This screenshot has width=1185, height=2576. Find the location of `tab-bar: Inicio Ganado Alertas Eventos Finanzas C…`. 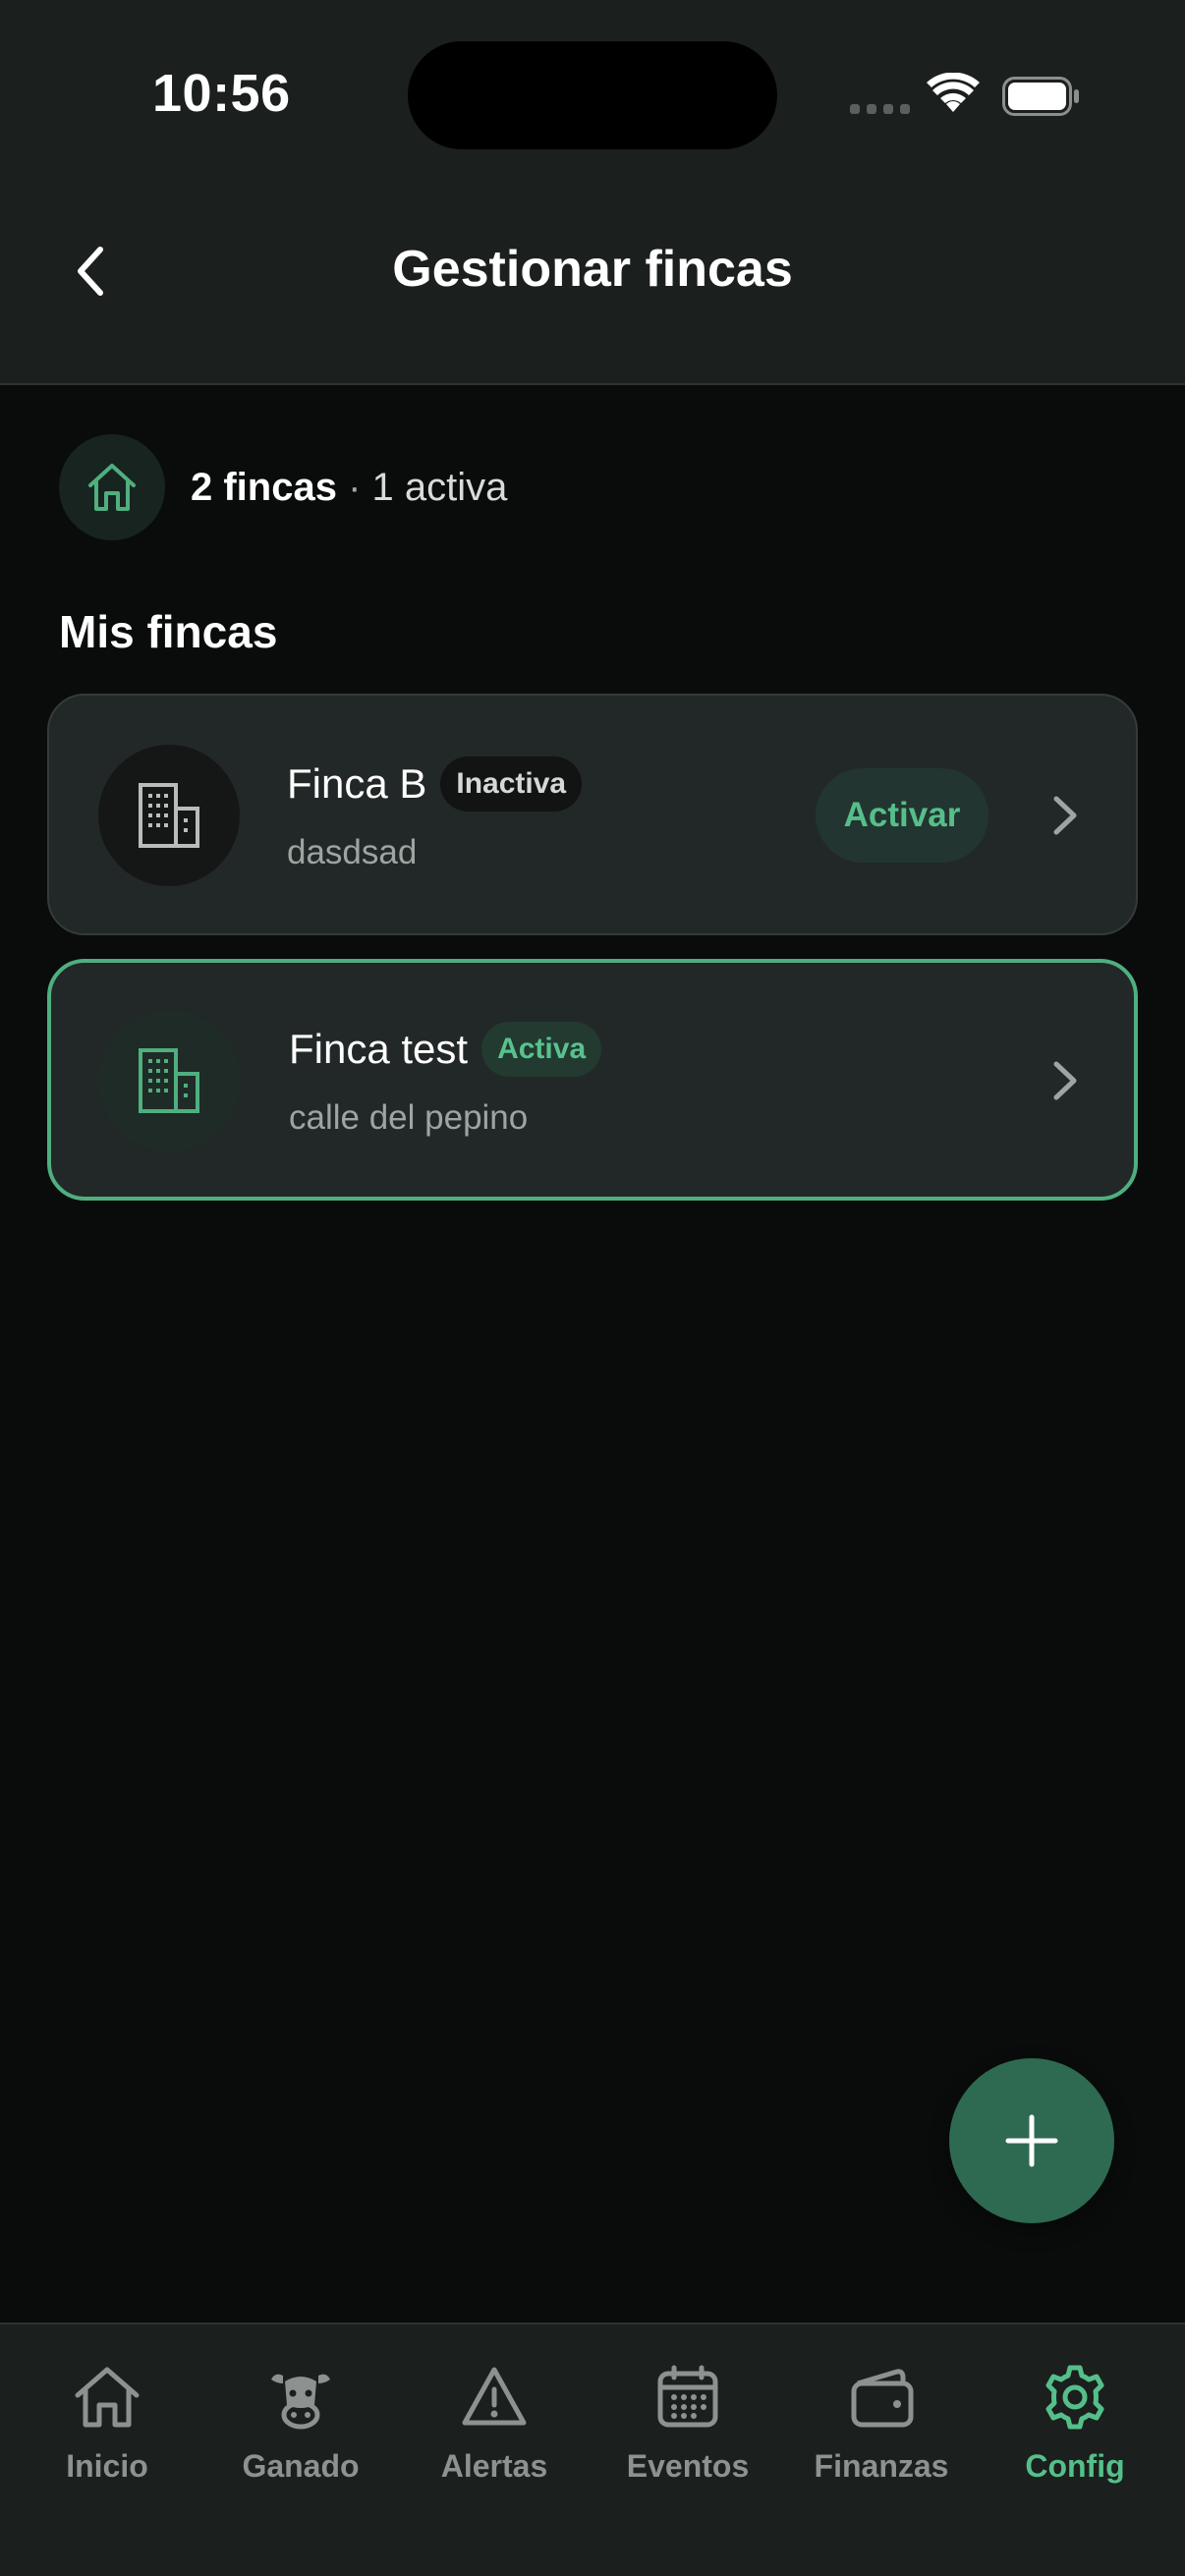

tab-bar: Inicio Ganado Alertas Eventos Finanzas C… is located at coordinates (592, 2449).